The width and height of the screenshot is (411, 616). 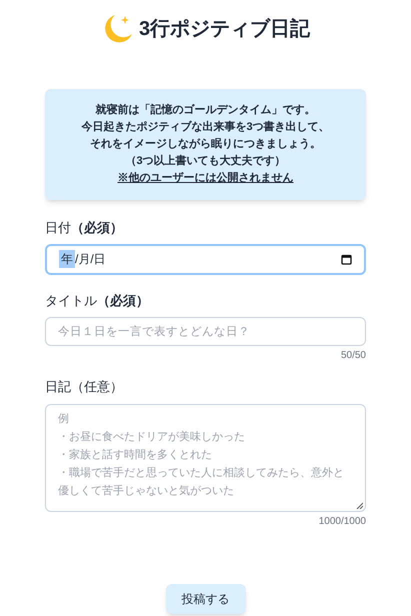 I want to click on character-counter: 50/50, so click(x=353, y=356).